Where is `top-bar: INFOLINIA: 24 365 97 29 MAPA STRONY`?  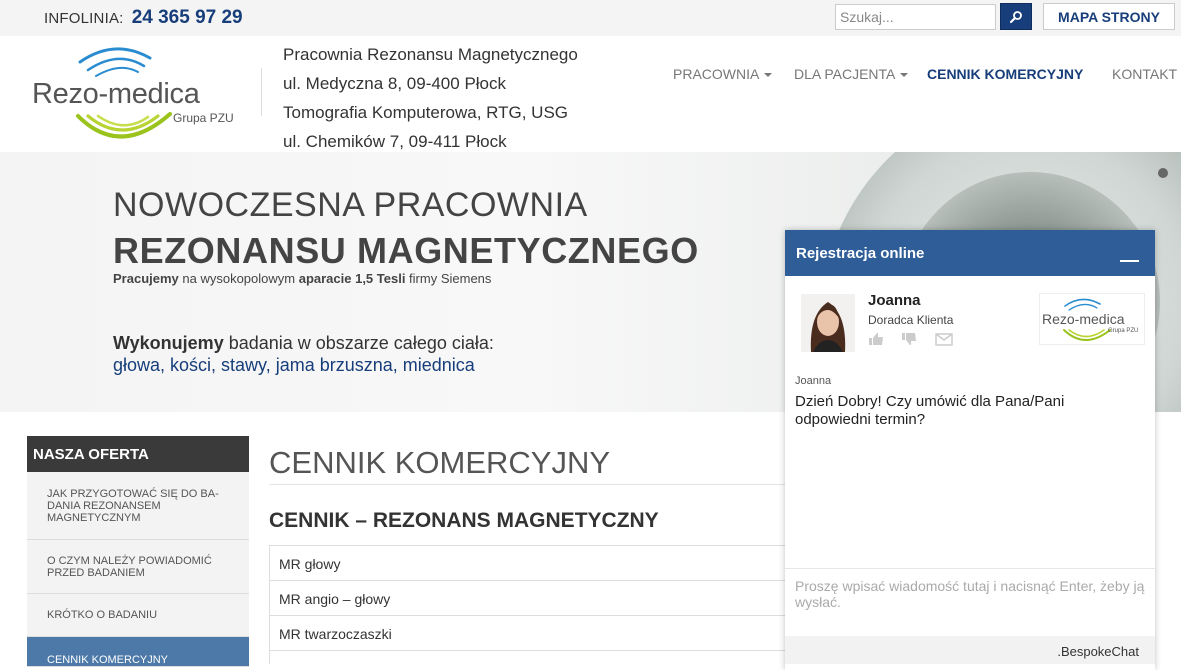
top-bar: INFOLINIA: 24 365 97 29 MAPA STRONY is located at coordinates (590, 18).